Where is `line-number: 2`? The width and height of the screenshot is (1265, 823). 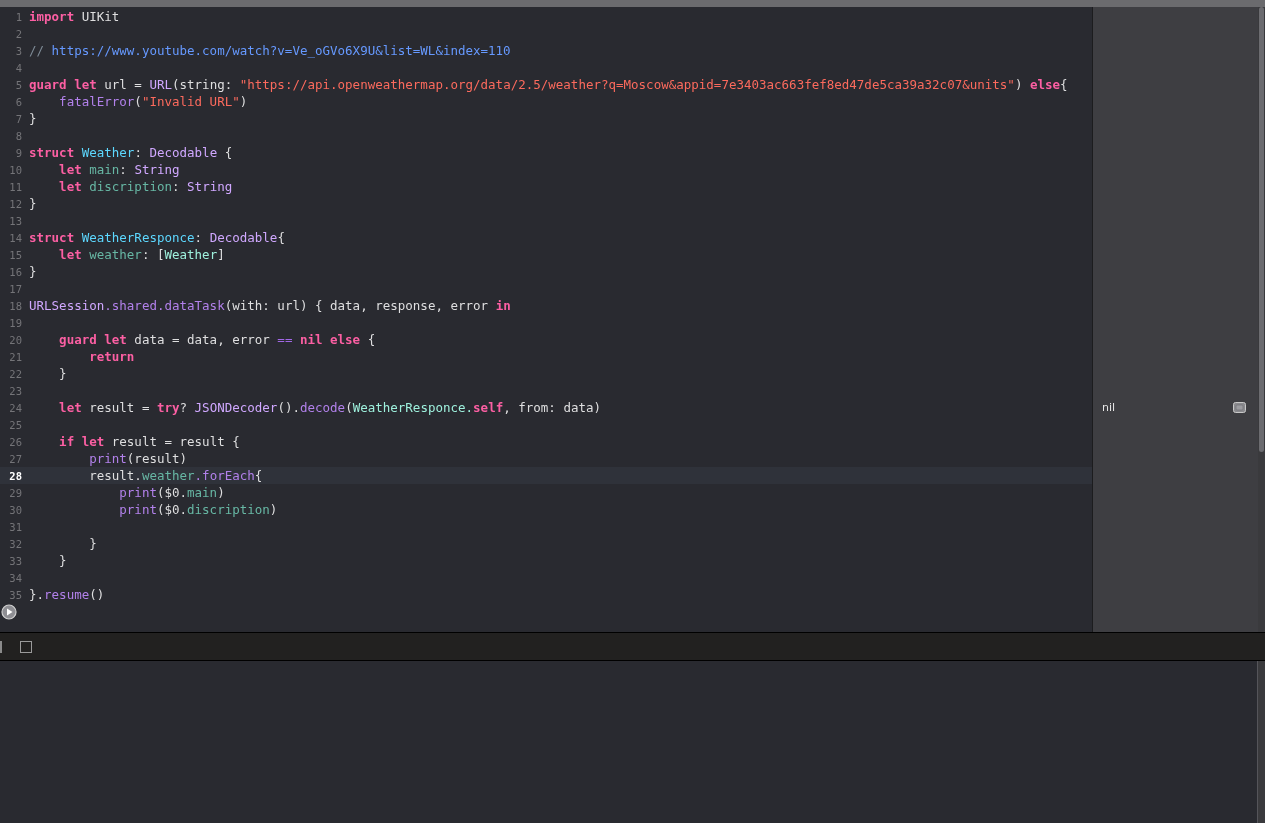
line-number: 2 is located at coordinates (18, 33).